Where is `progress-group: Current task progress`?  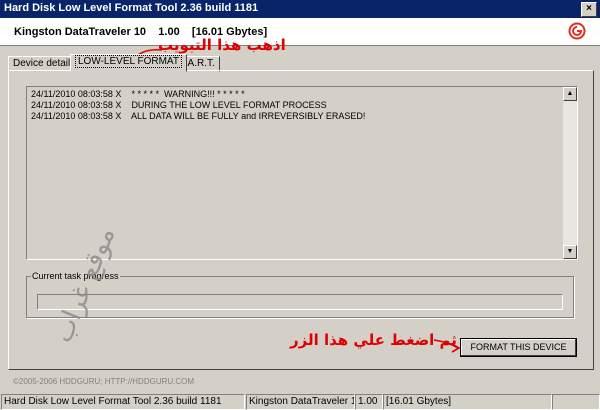 progress-group: Current task progress is located at coordinates (300, 294).